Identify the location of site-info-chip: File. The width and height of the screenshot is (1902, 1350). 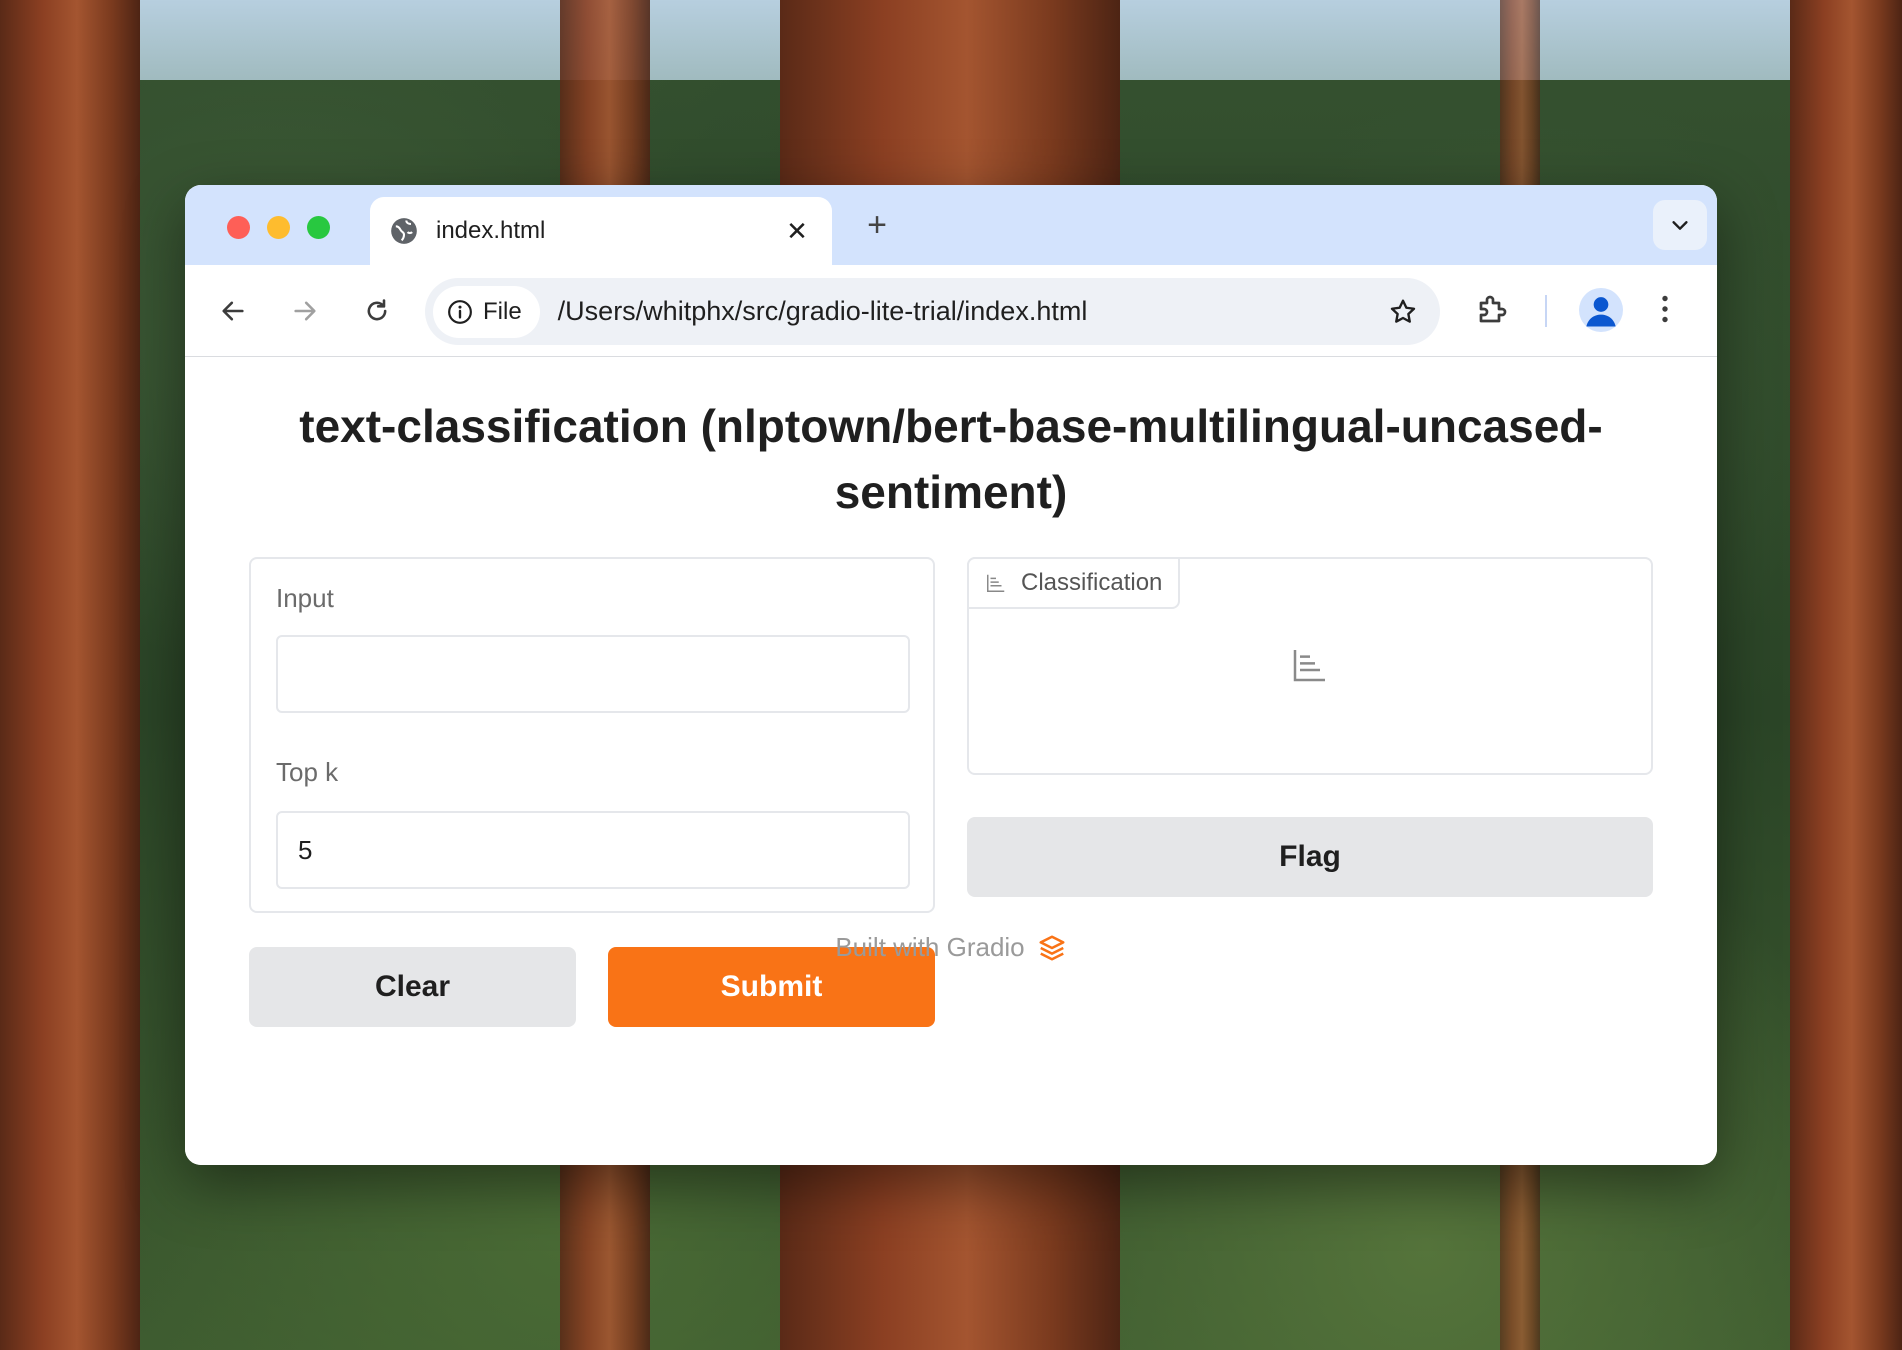
(486, 311).